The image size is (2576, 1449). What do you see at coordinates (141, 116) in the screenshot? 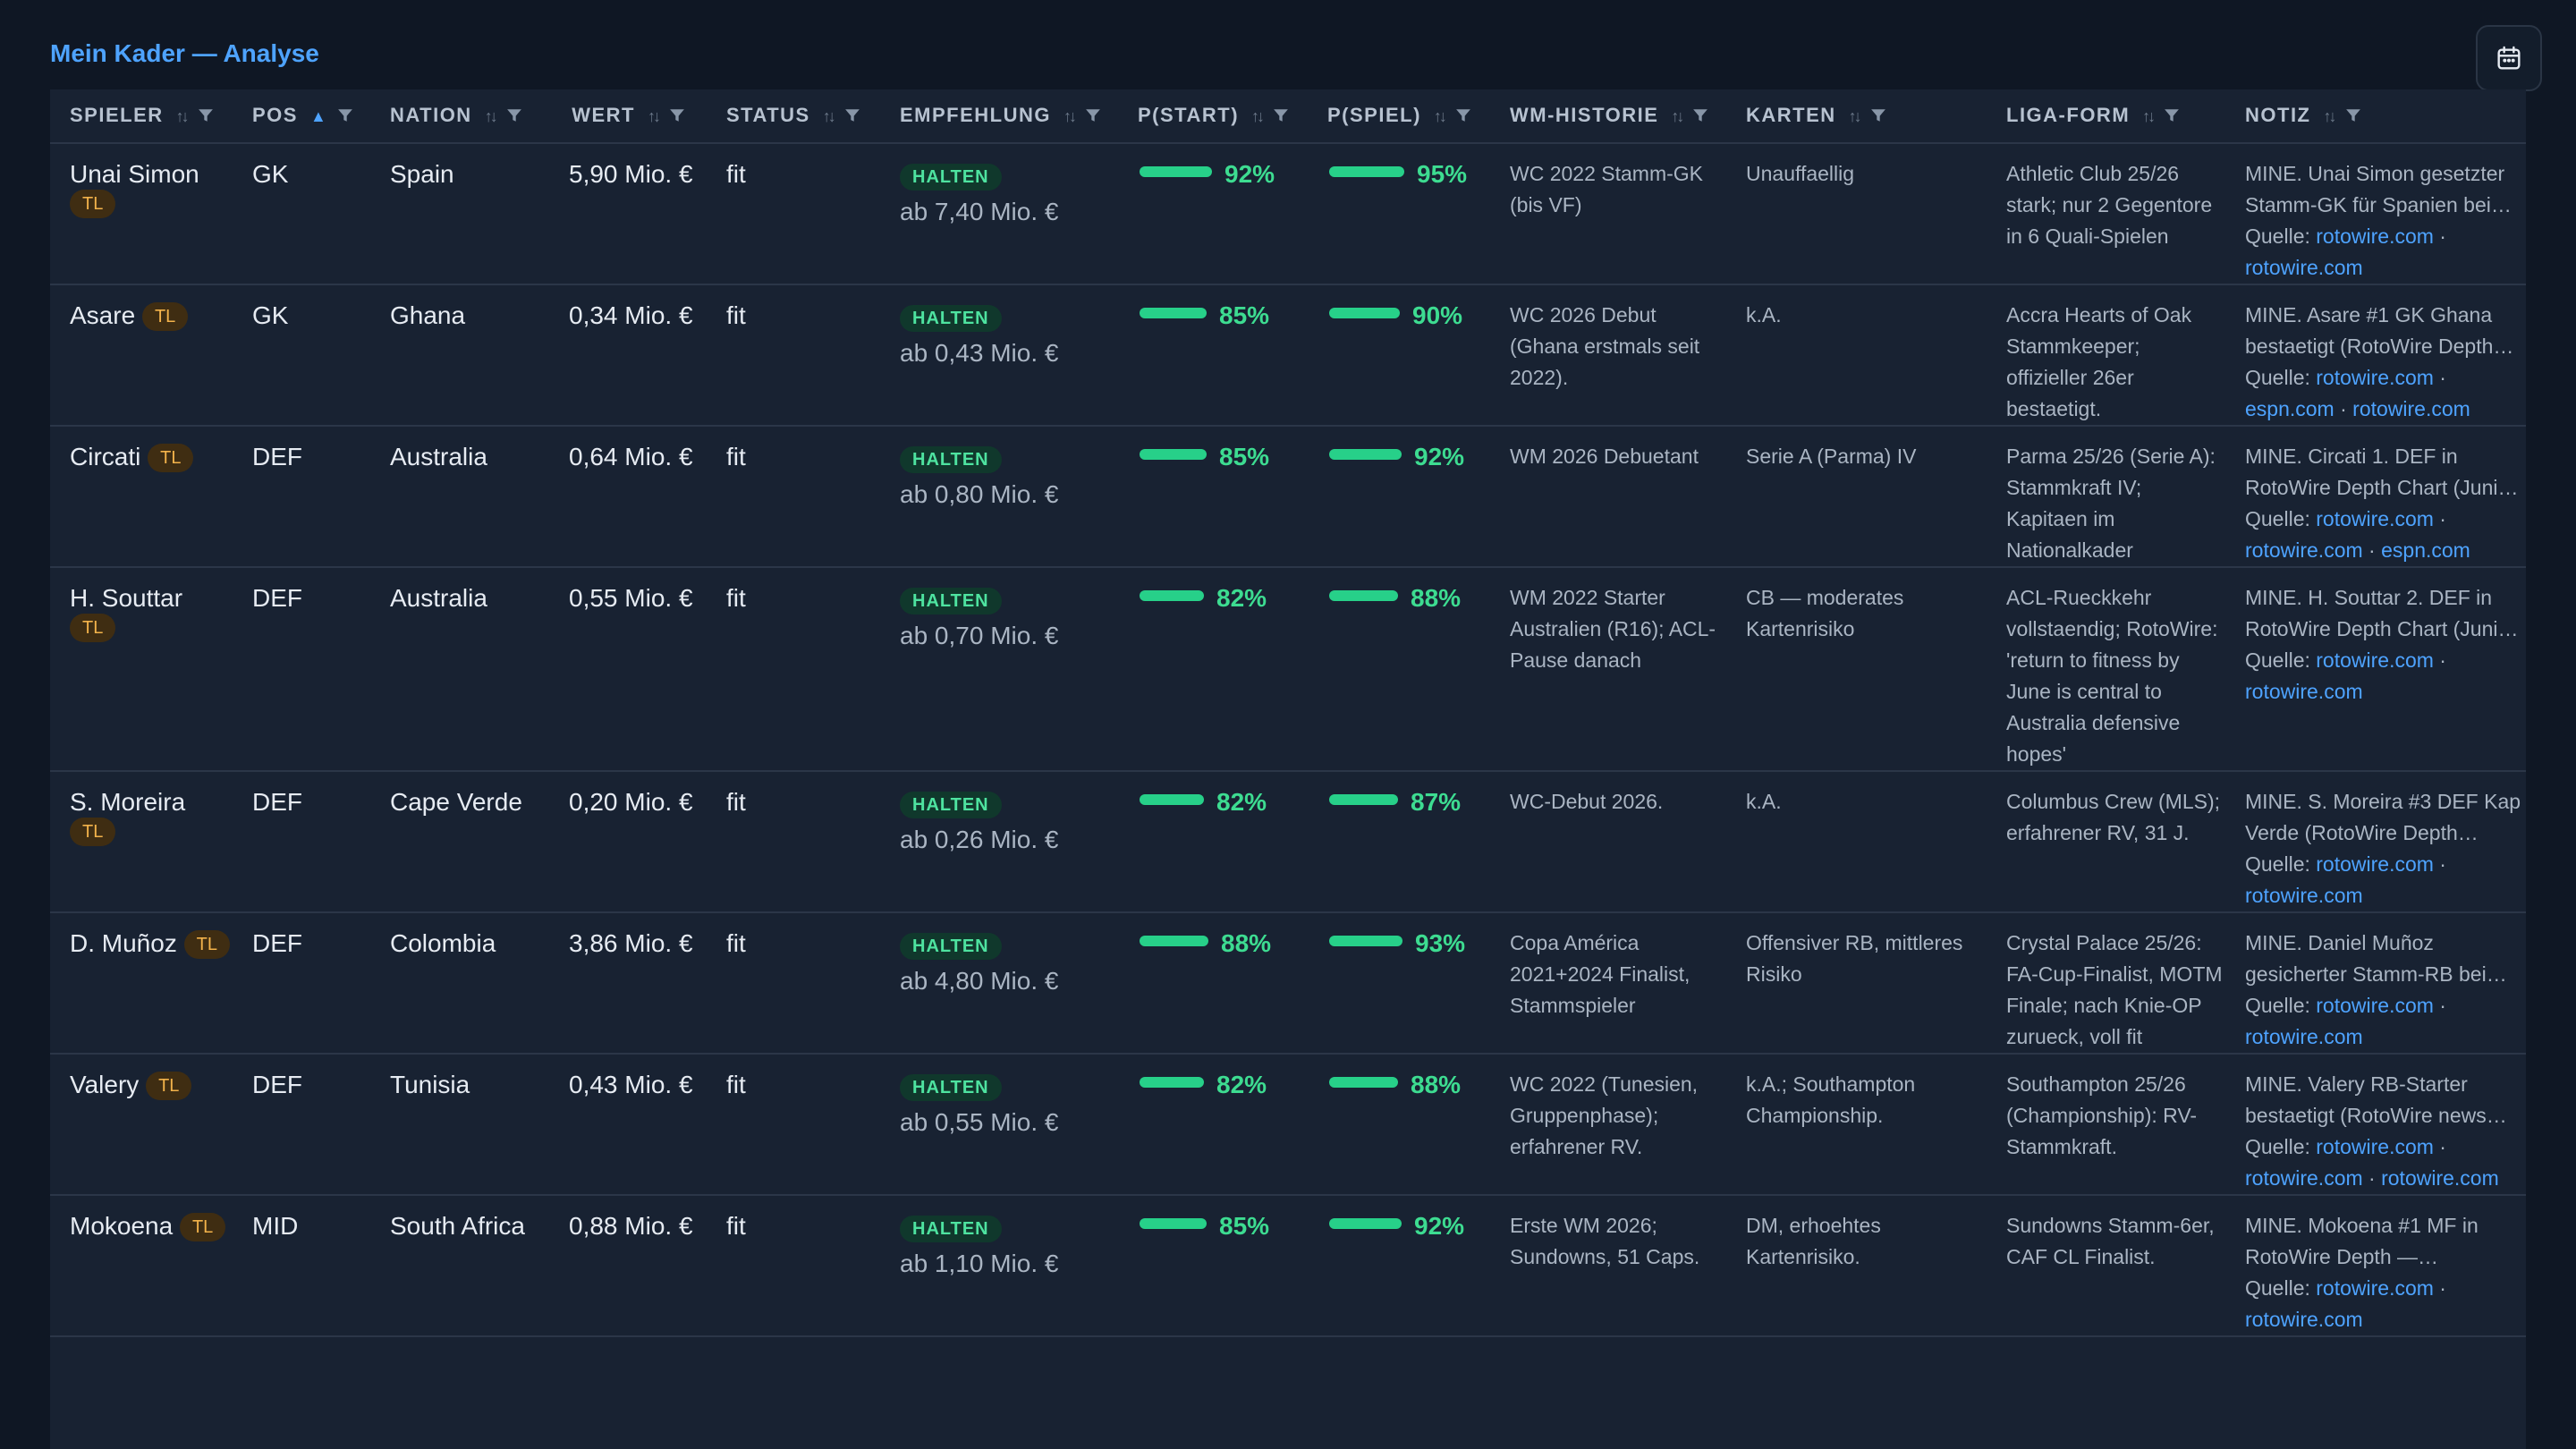
I see `column-header-spieler: SPIELER ↑↓` at bounding box center [141, 116].